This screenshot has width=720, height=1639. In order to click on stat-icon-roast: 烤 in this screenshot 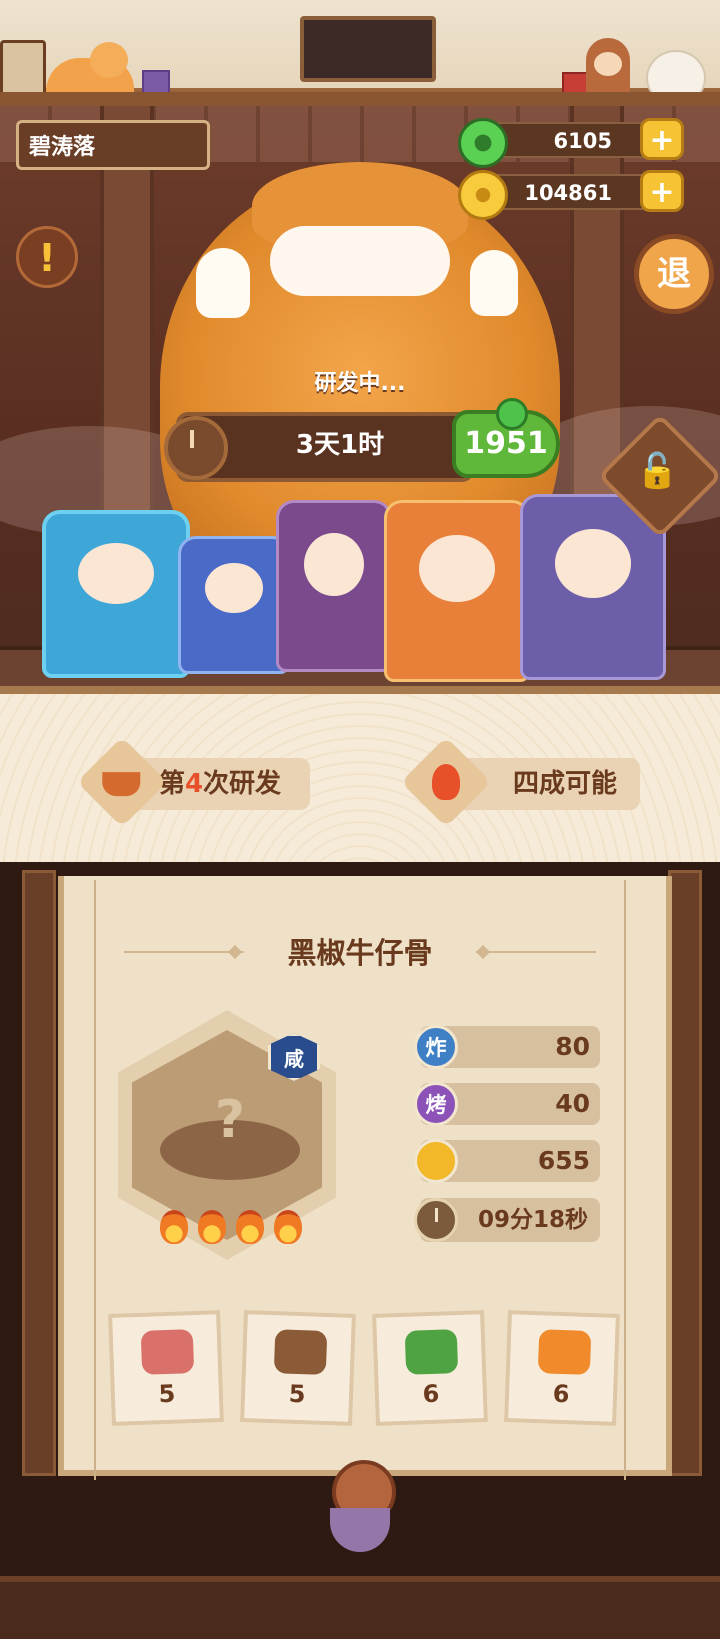, I will do `click(436, 1104)`.